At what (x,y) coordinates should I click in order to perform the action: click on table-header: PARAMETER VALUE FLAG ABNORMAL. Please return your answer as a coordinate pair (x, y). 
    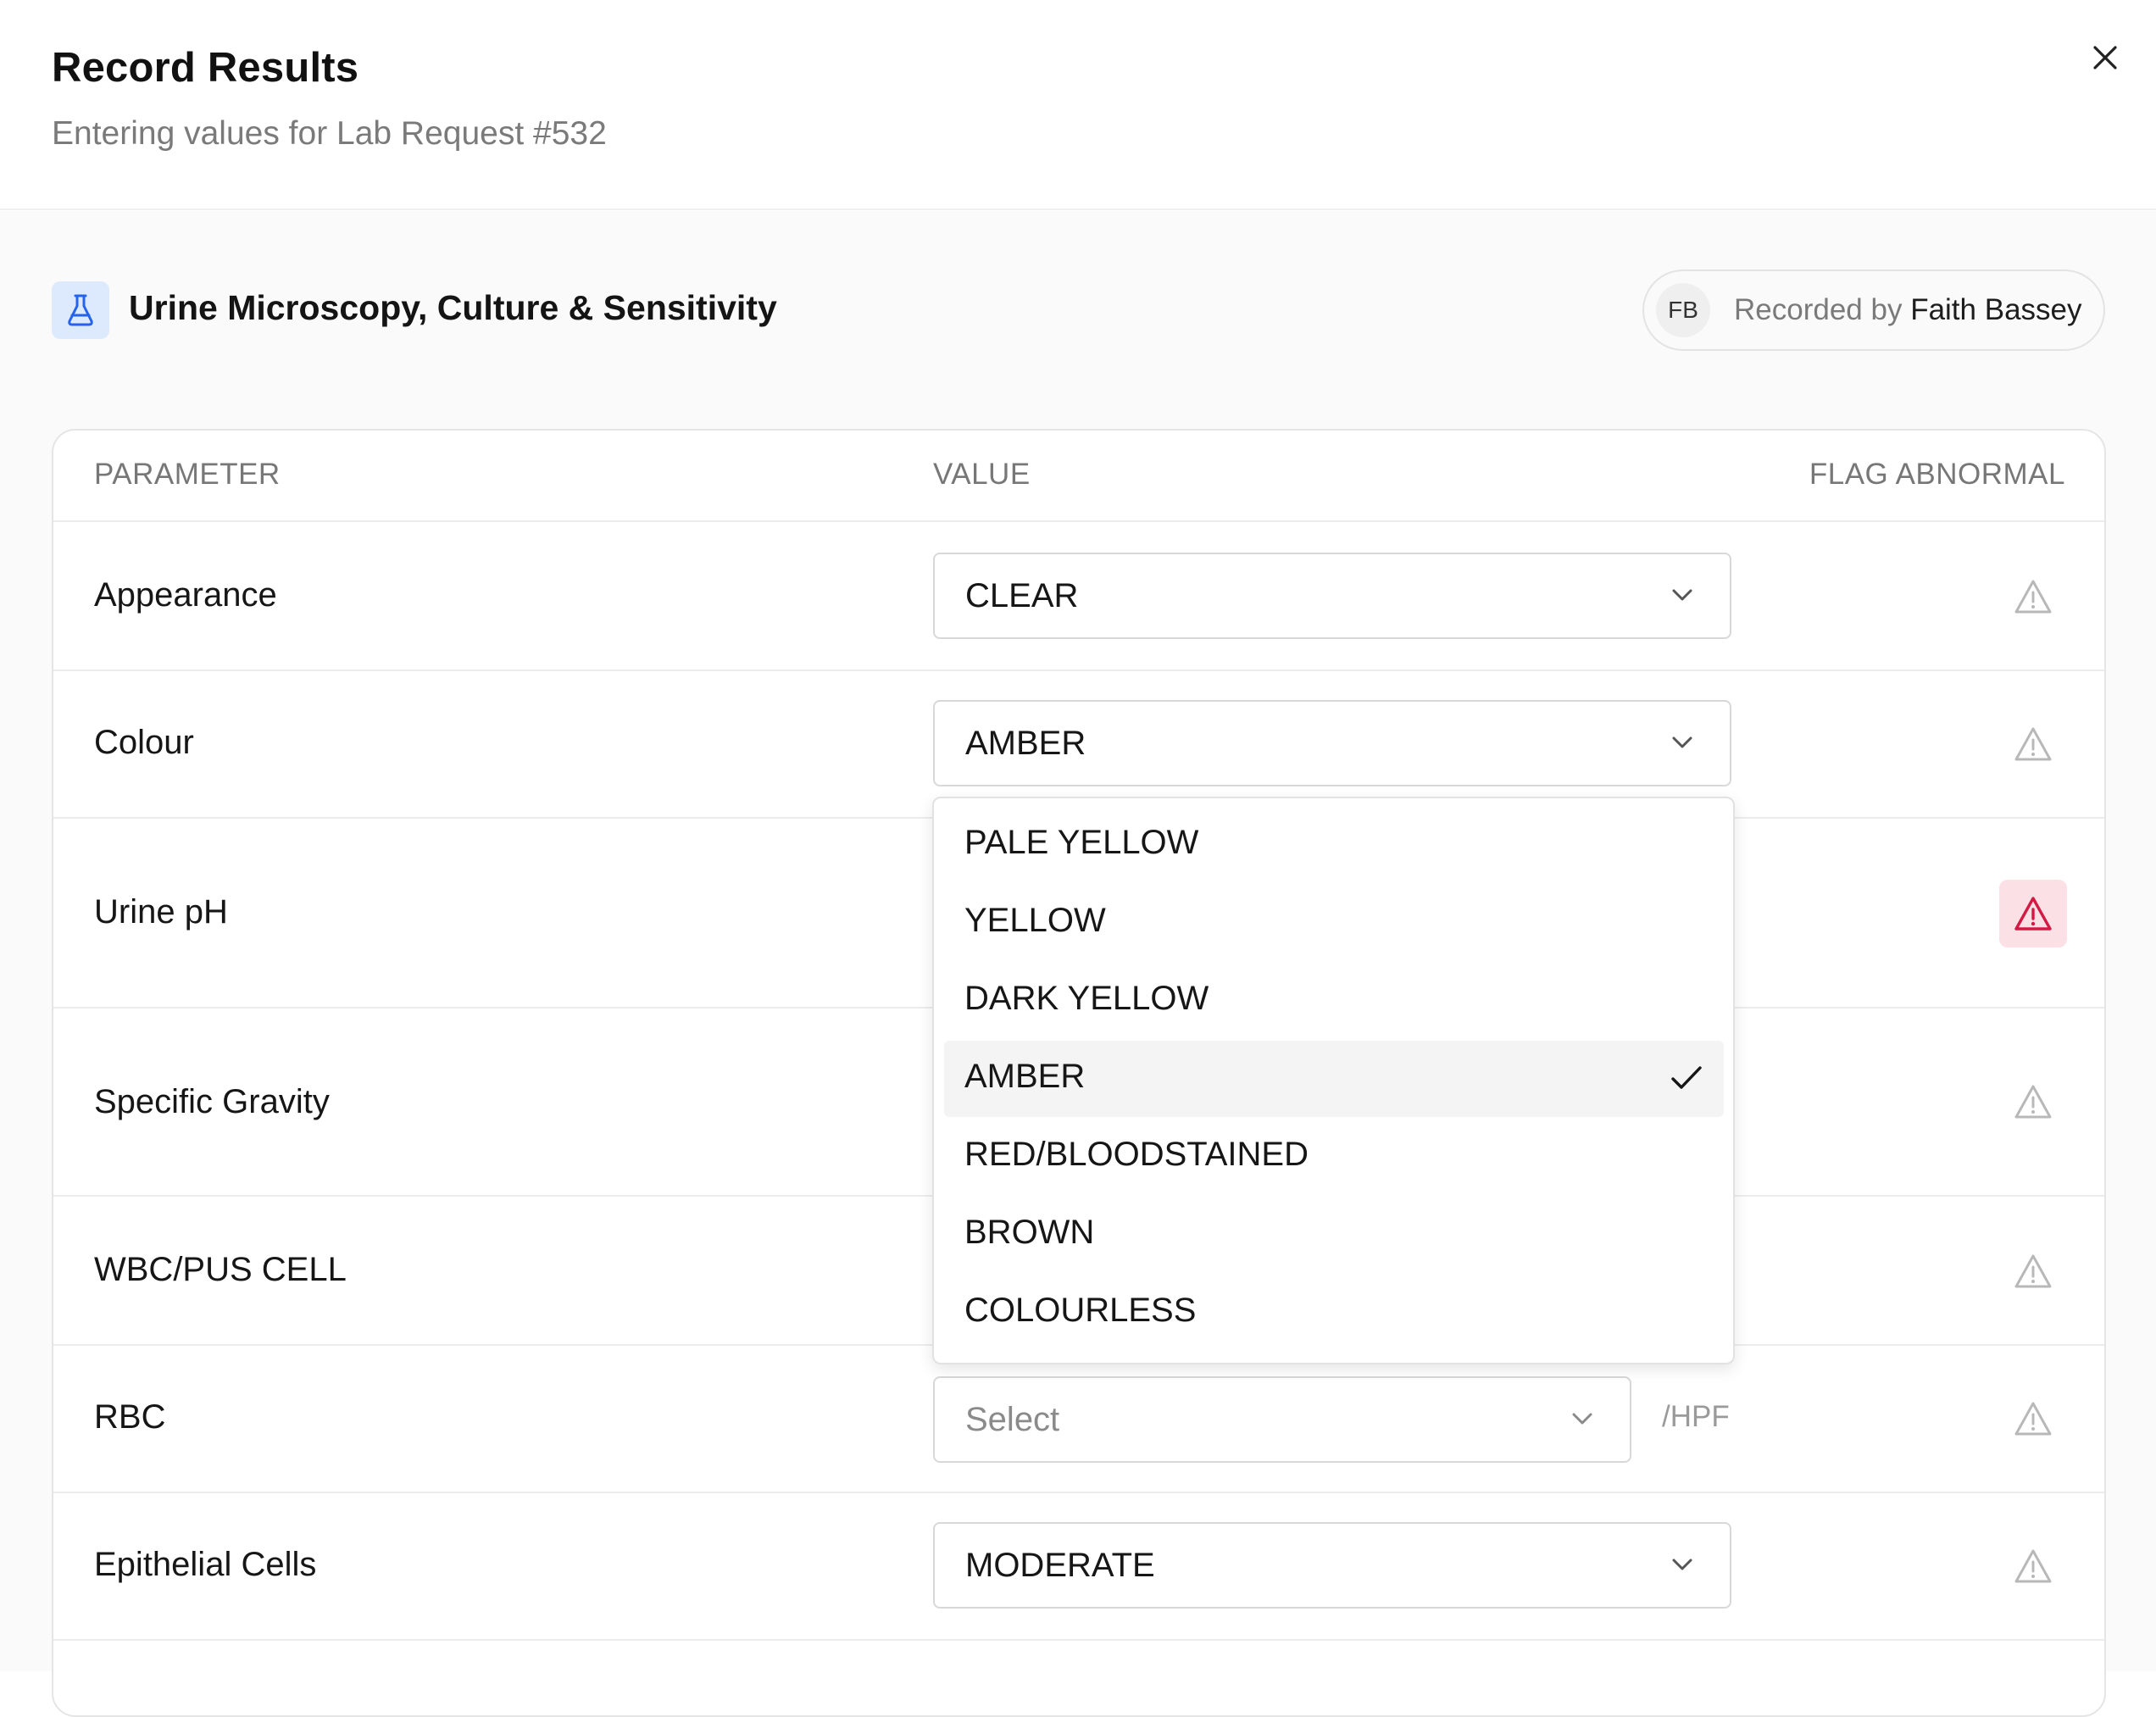
    Looking at the image, I should click on (1078, 477).